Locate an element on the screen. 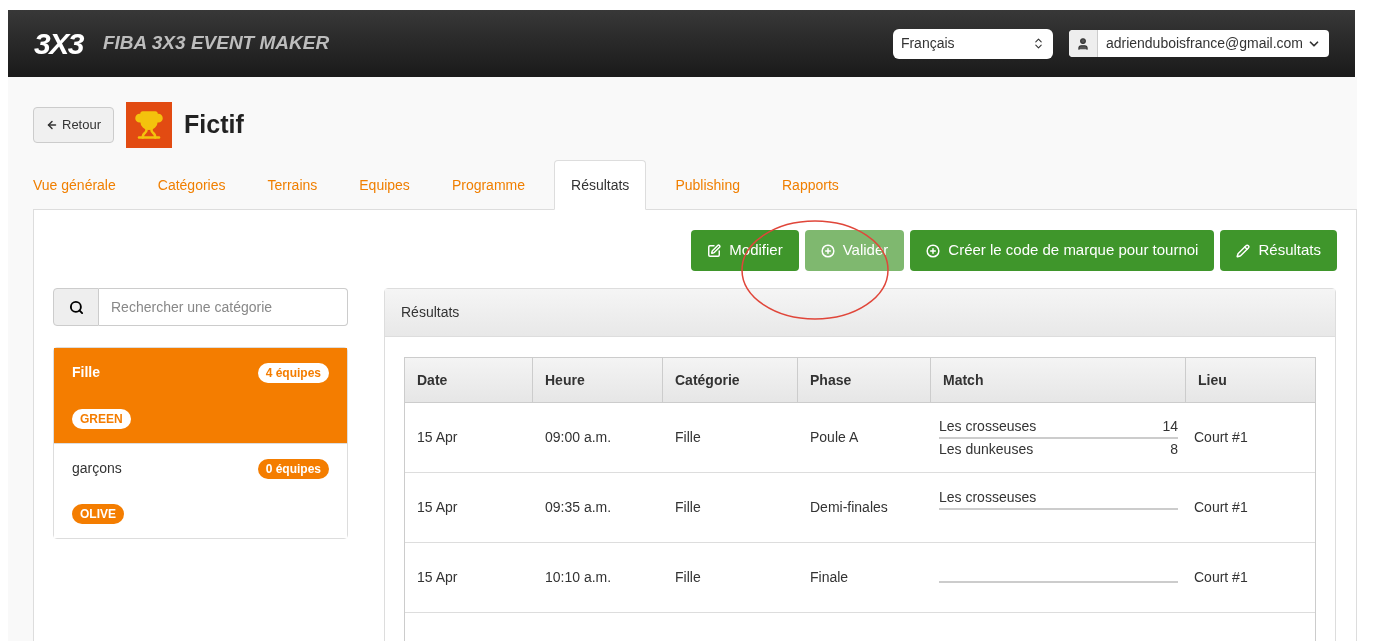 This screenshot has height=641, width=1395. event-title: Fictif is located at coordinates (214, 125).